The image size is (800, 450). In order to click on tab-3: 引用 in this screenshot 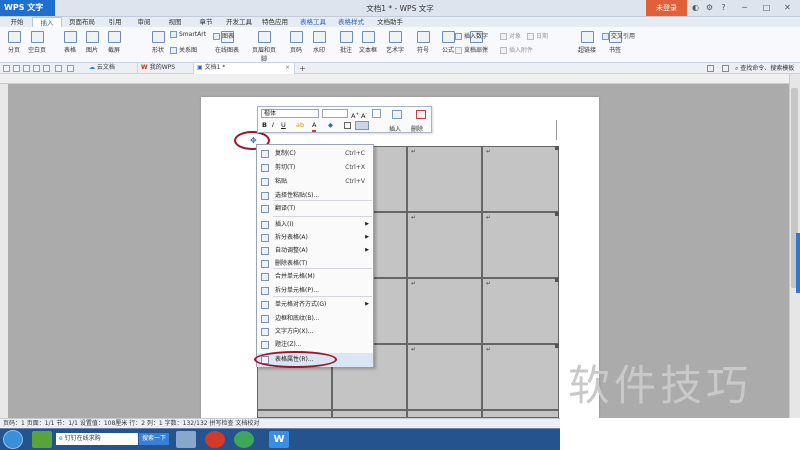, I will do `click(115, 22)`.